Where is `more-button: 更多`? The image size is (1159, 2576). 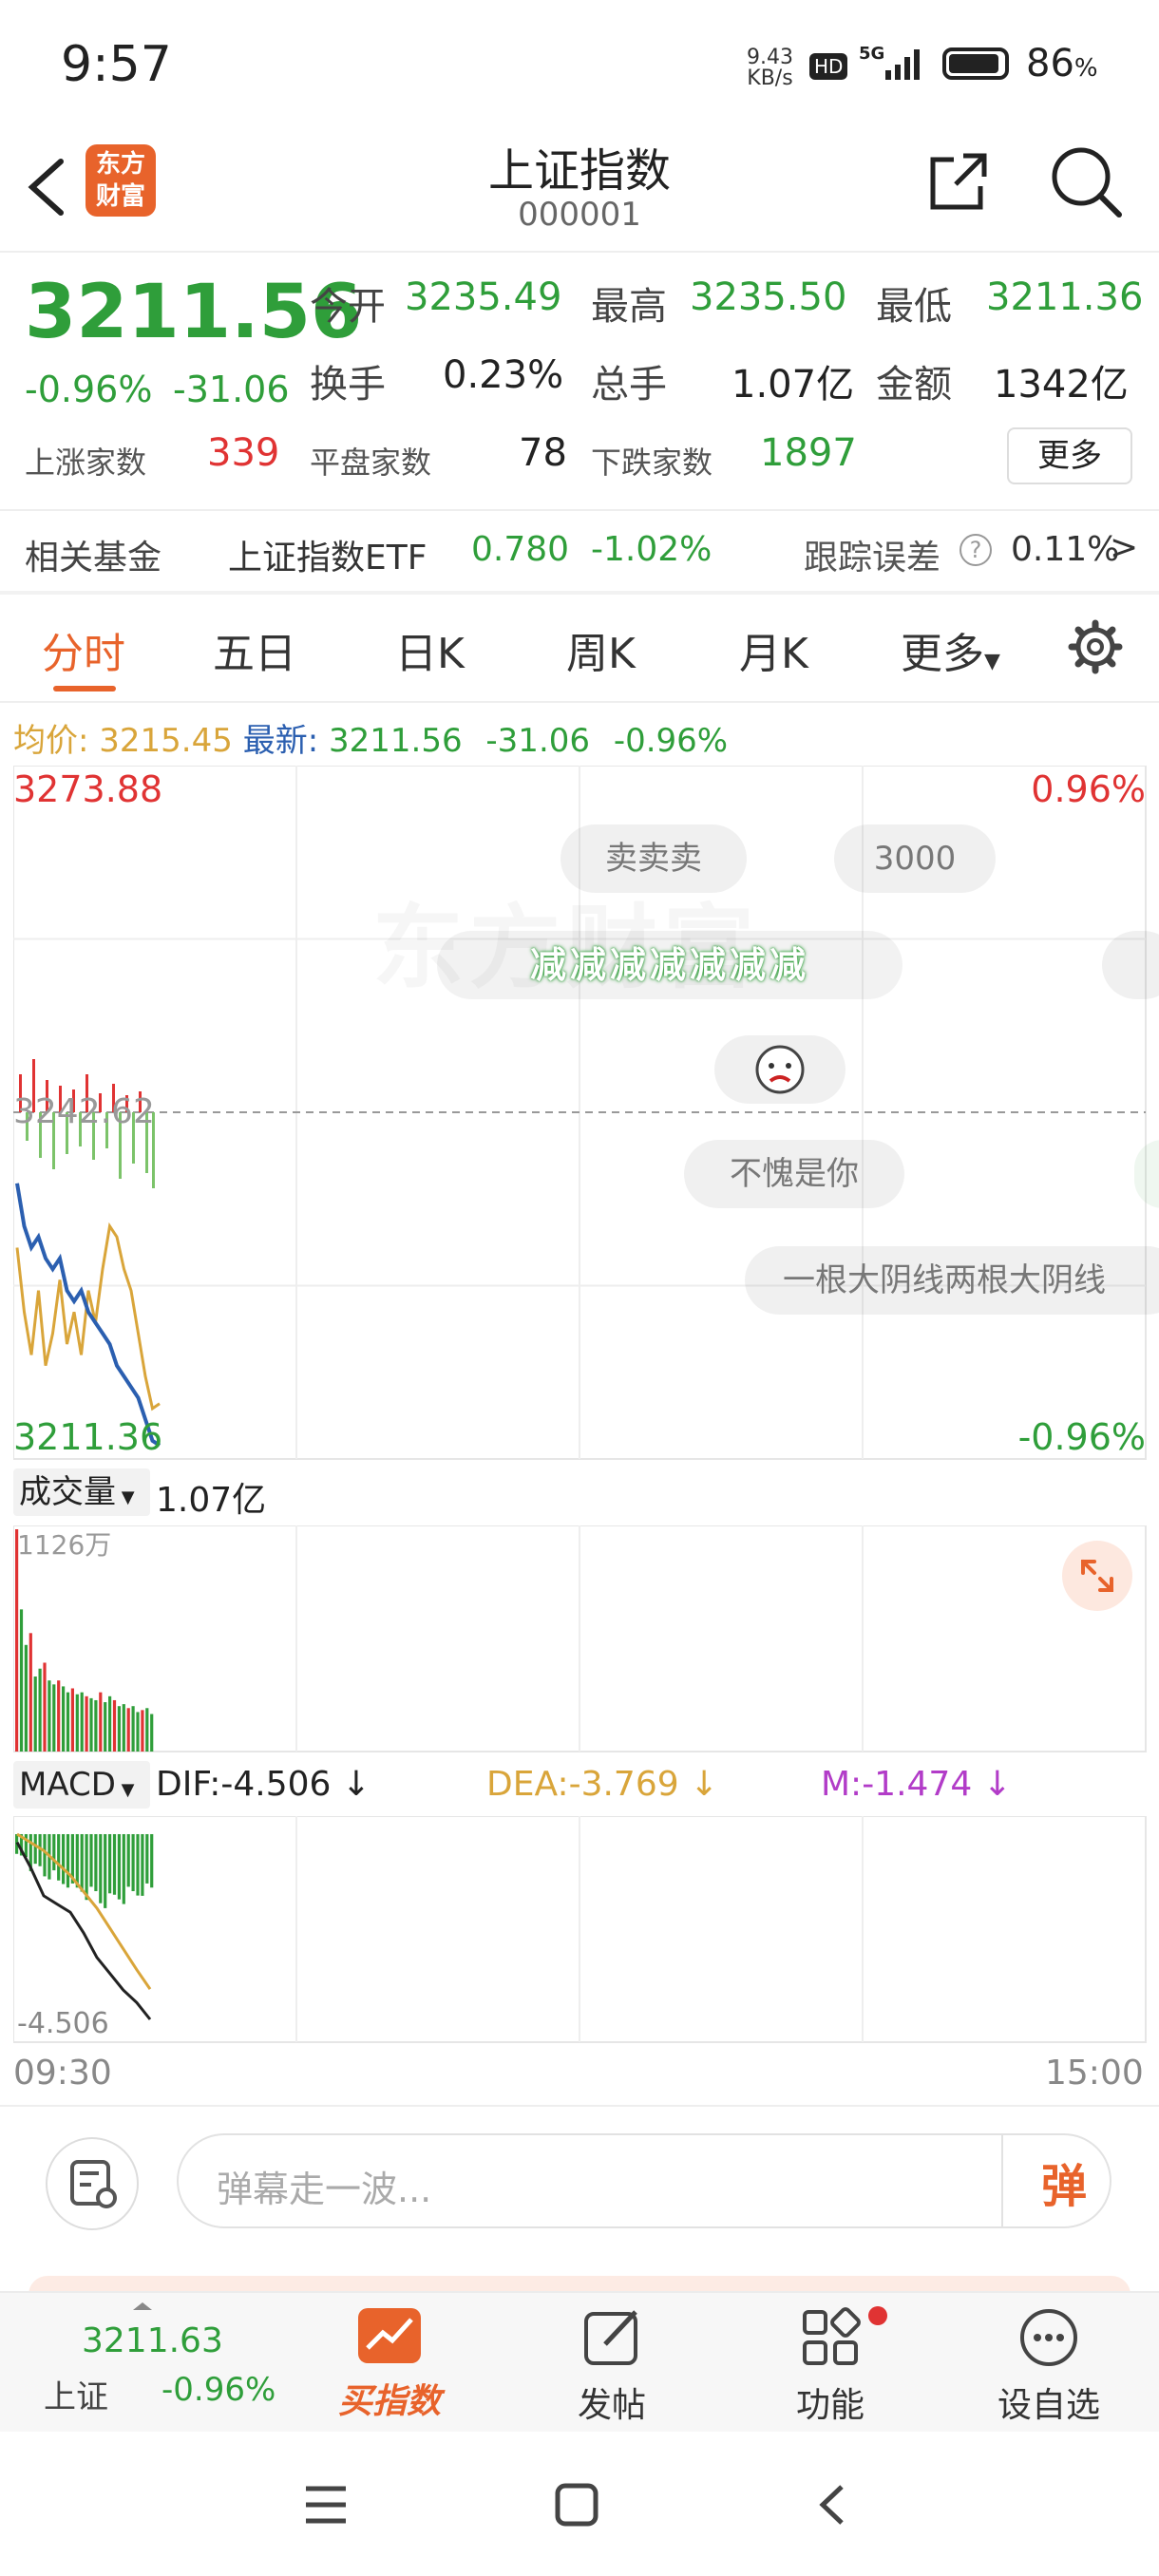 more-button: 更多 is located at coordinates (1069, 455).